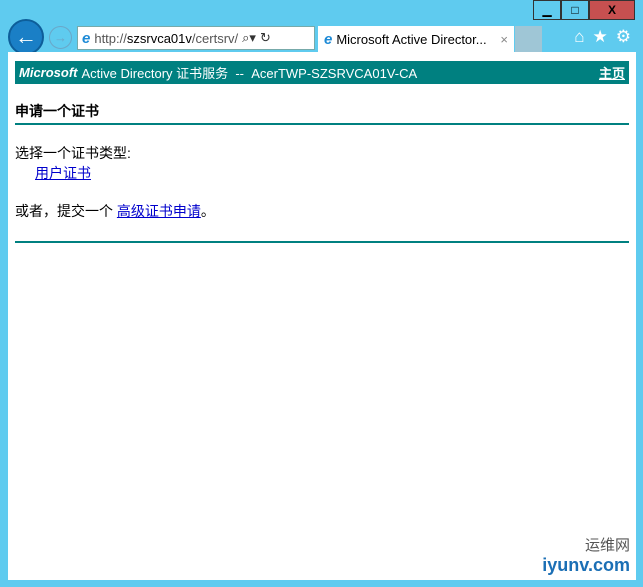  What do you see at coordinates (166, 38) in the screenshot?
I see `address-text: http://szsrvca01v/certsrv/` at bounding box center [166, 38].